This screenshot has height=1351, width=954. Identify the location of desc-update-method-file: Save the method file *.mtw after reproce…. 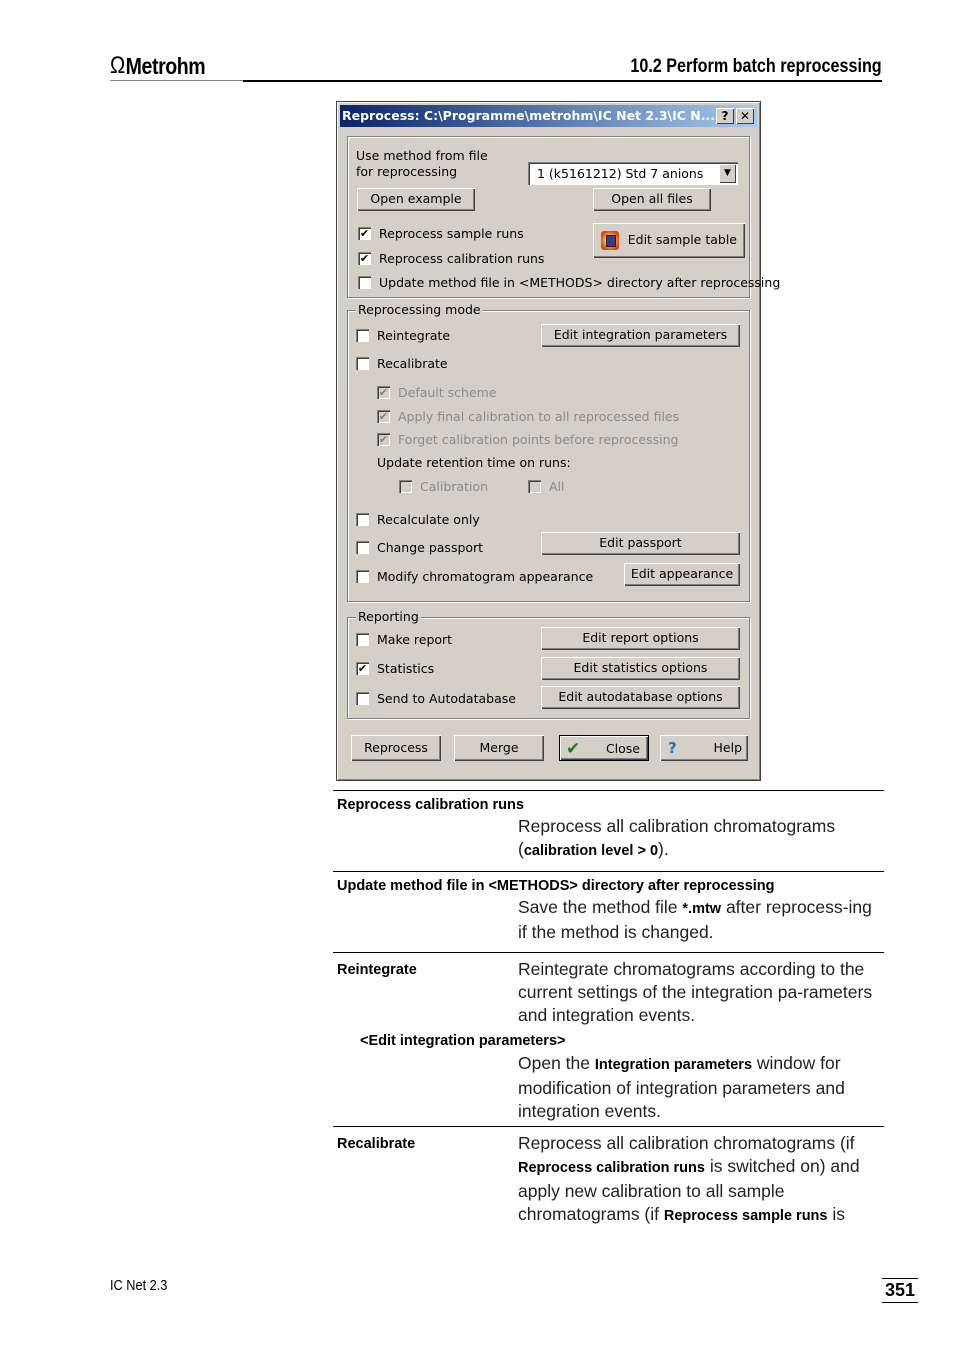
(701, 920).